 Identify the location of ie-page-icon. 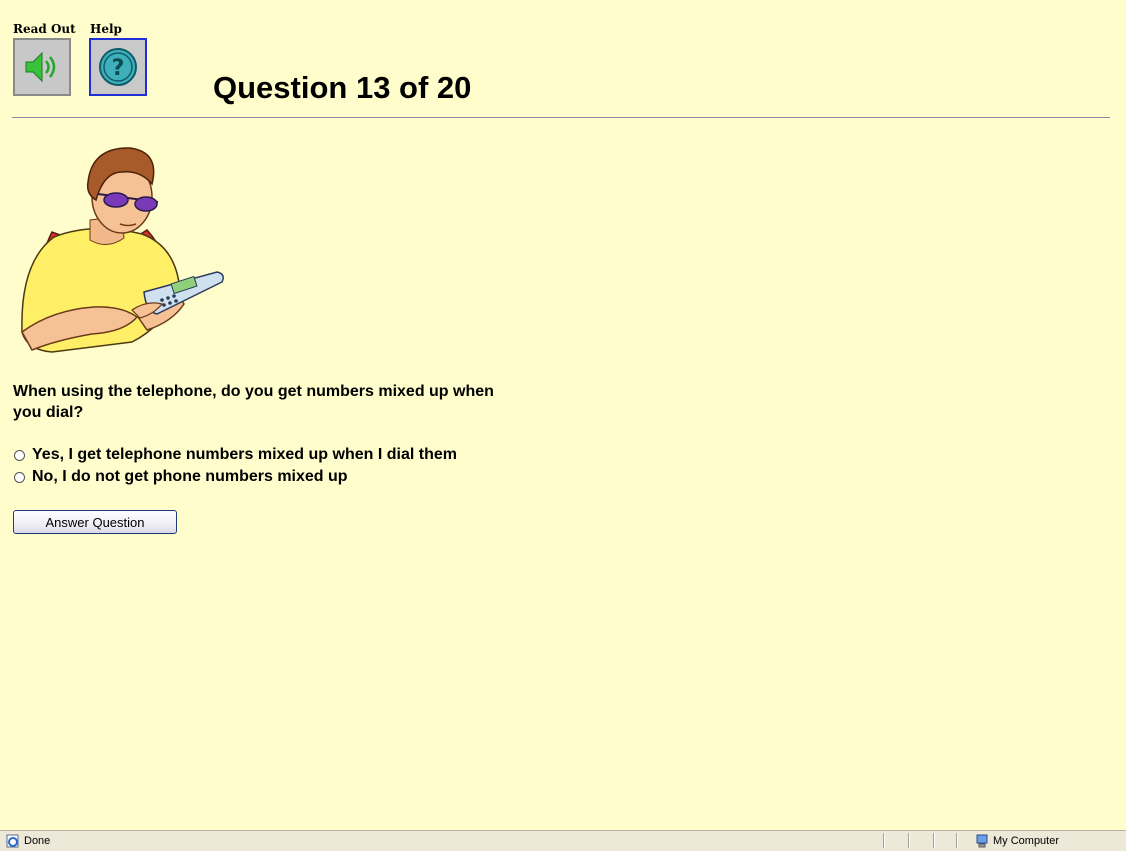
(12, 841).